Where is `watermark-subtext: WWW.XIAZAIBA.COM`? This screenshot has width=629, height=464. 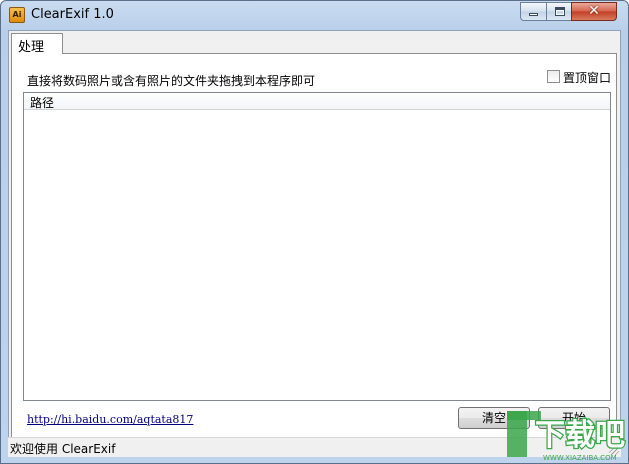
watermark-subtext: WWW.XIAZAIBA.COM is located at coordinates (580, 458).